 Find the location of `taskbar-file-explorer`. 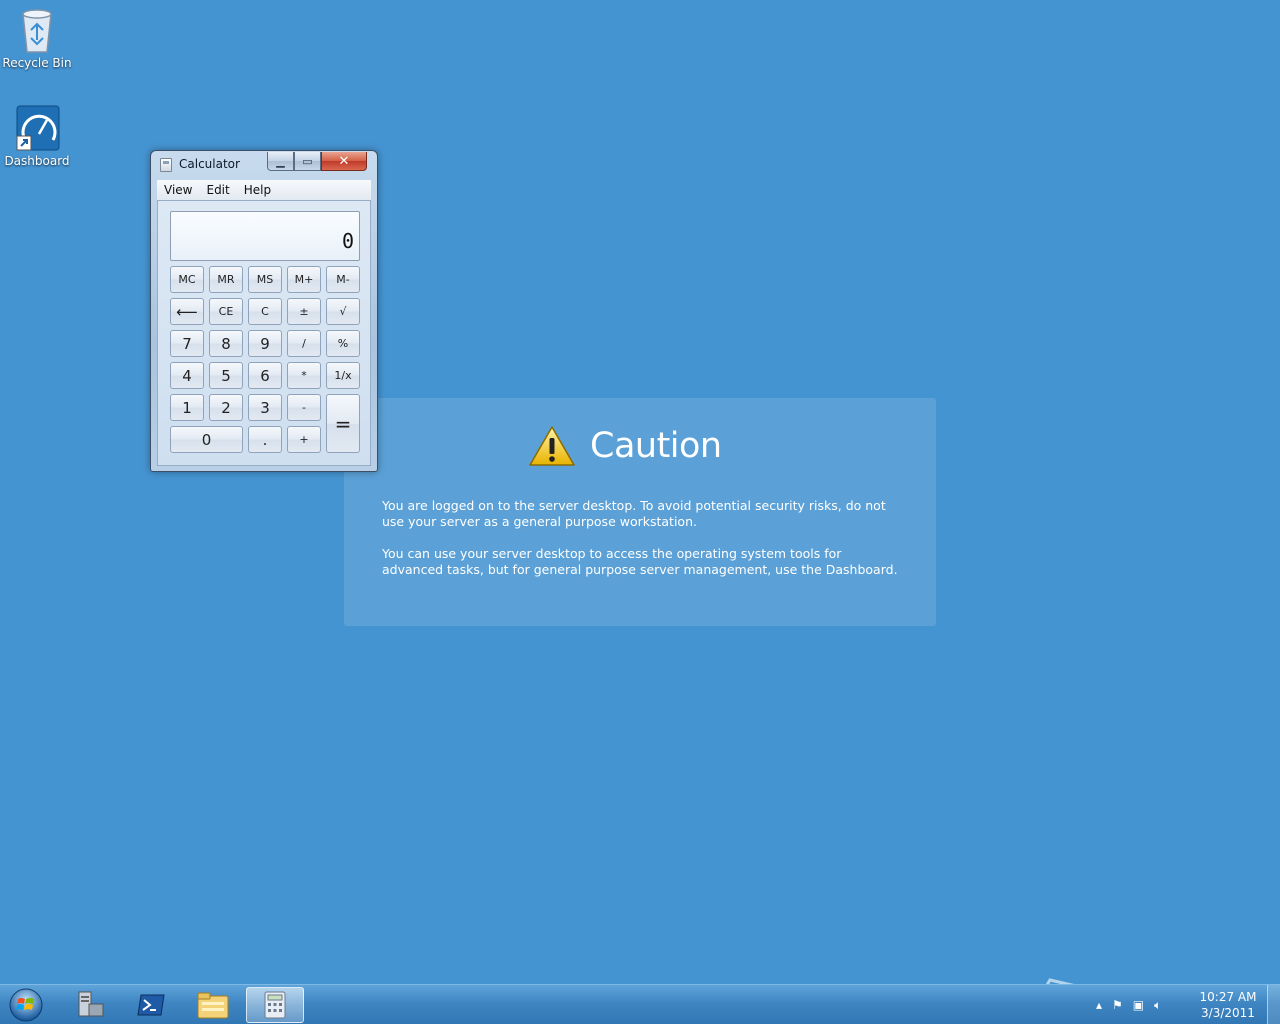

taskbar-file-explorer is located at coordinates (213, 1005).